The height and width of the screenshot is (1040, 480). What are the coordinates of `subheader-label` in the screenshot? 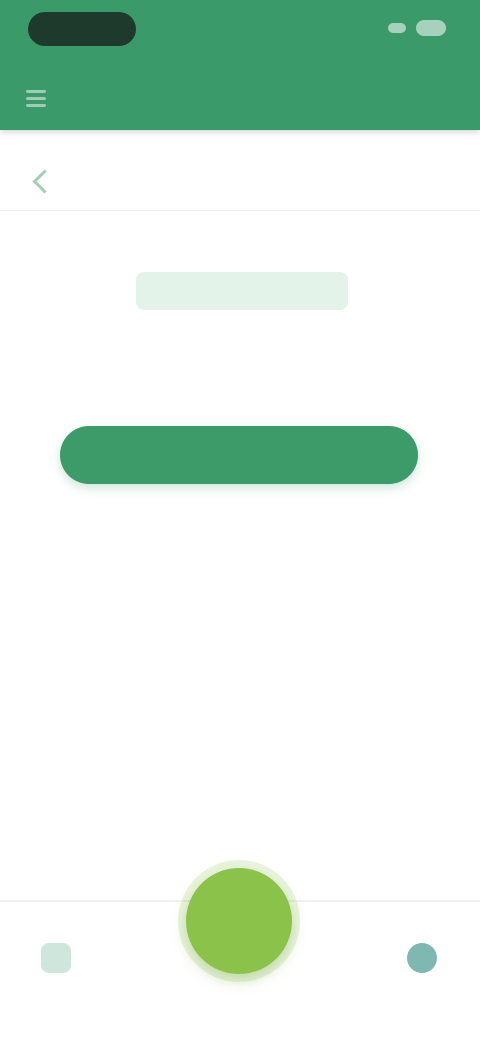 It's located at (160, 180).